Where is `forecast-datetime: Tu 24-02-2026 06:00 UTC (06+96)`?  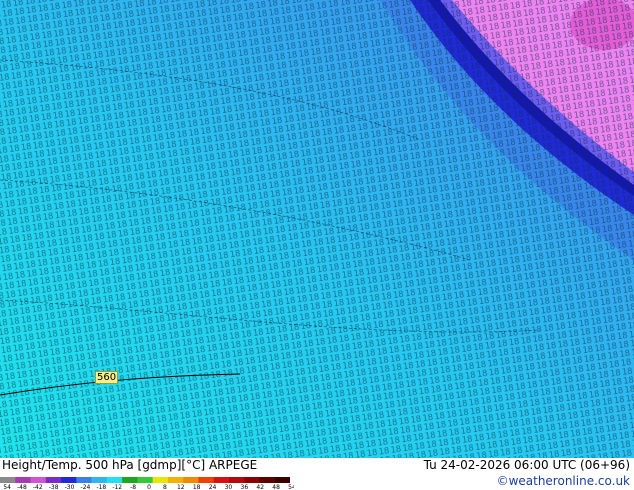 forecast-datetime: Tu 24-02-2026 06:00 UTC (06+96) is located at coordinates (526, 465).